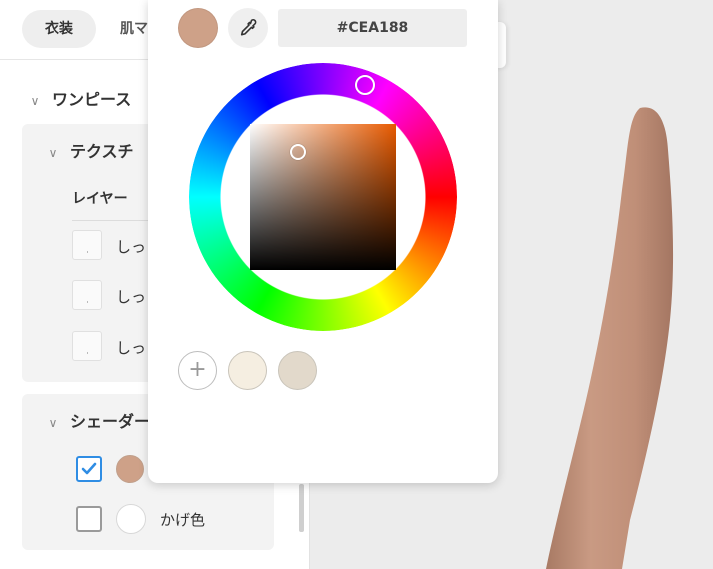 Image resolution: width=713 pixels, height=569 pixels. I want to click on saturation-value-handle, so click(298, 152).